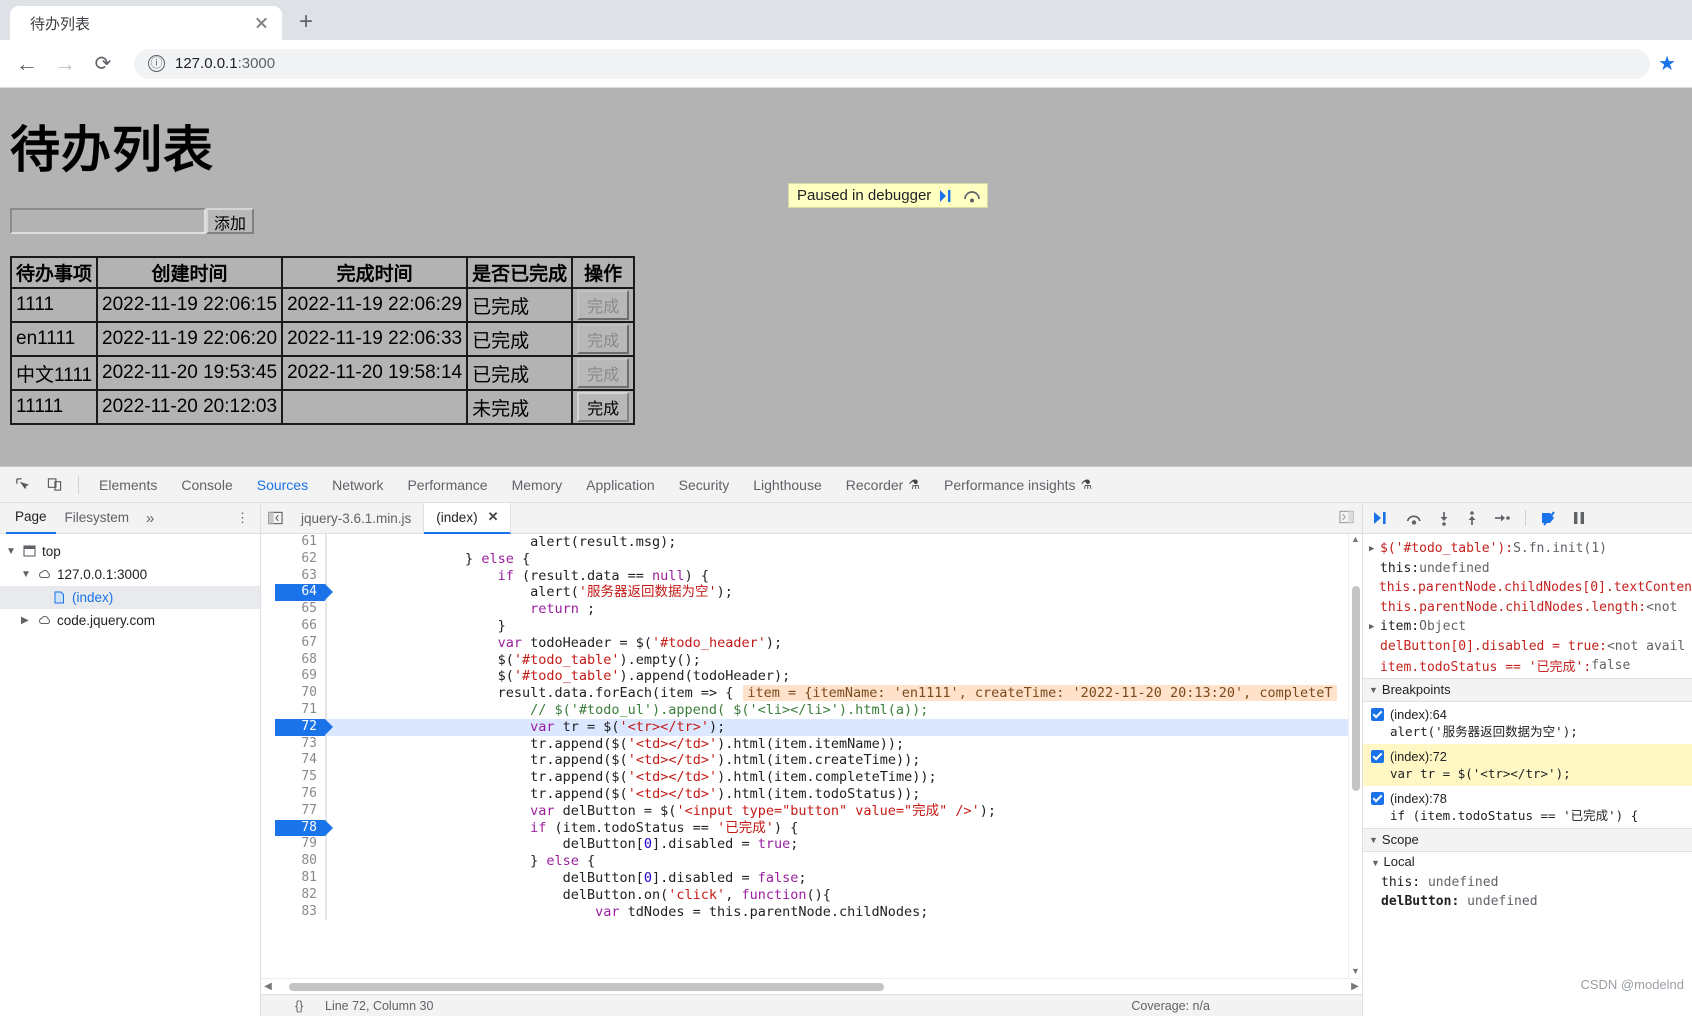 The width and height of the screenshot is (1692, 1016). What do you see at coordinates (306, 22) in the screenshot?
I see `new-tab-button: +` at bounding box center [306, 22].